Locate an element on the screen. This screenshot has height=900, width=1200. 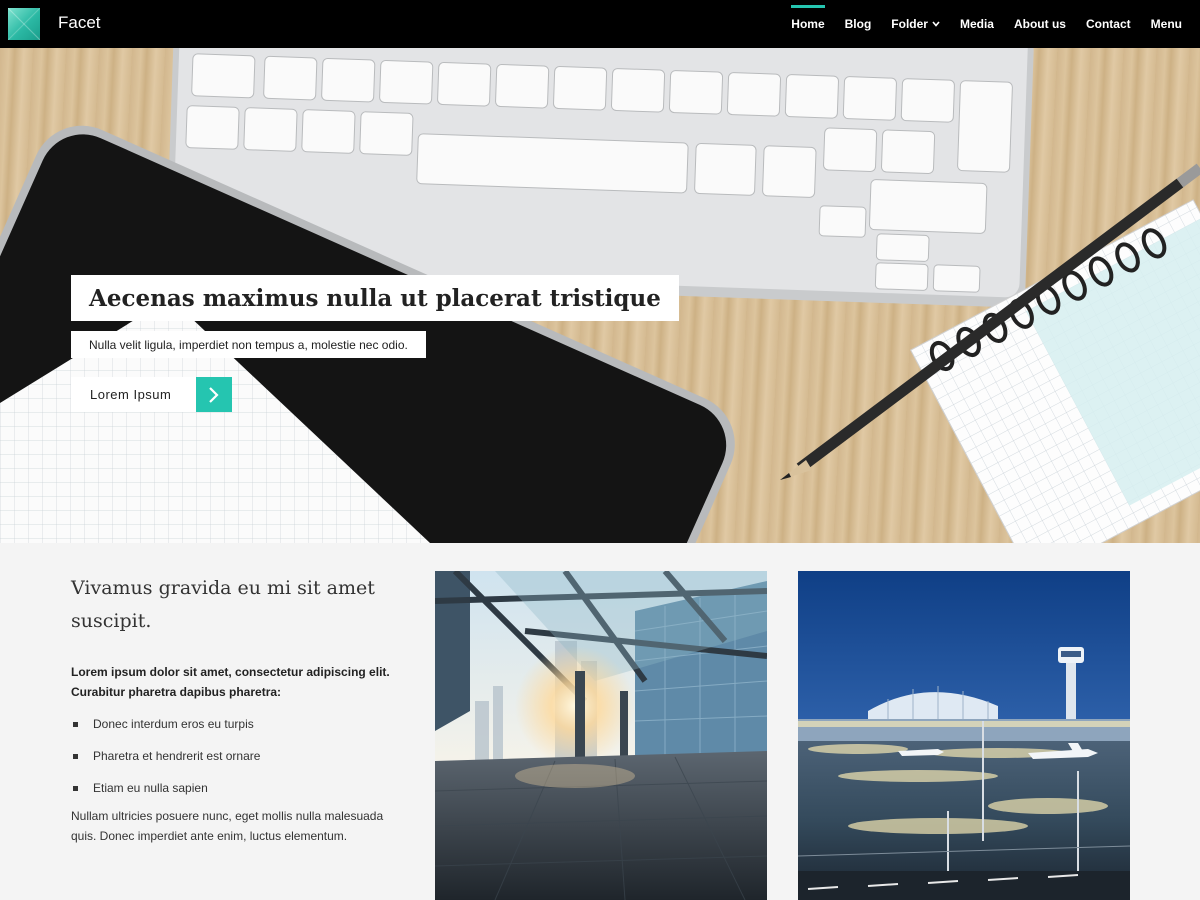
nav-item-label: Folder is located at coordinates (909, 24).